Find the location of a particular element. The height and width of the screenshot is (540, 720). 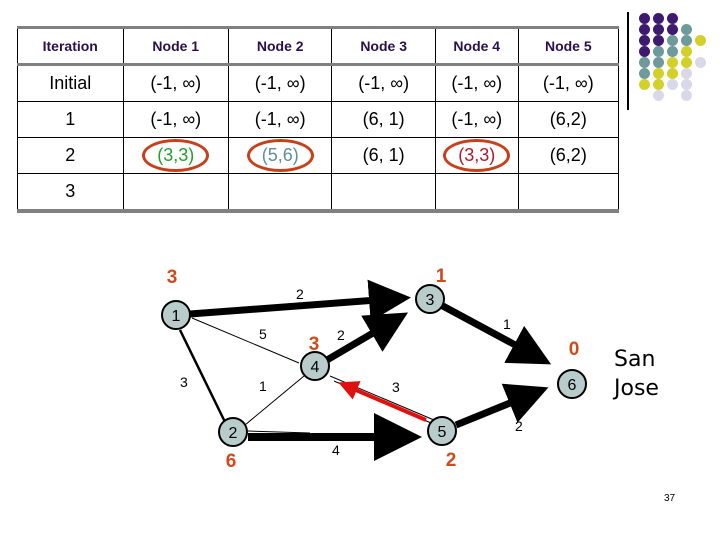

destination-line: San is located at coordinates (635, 359).